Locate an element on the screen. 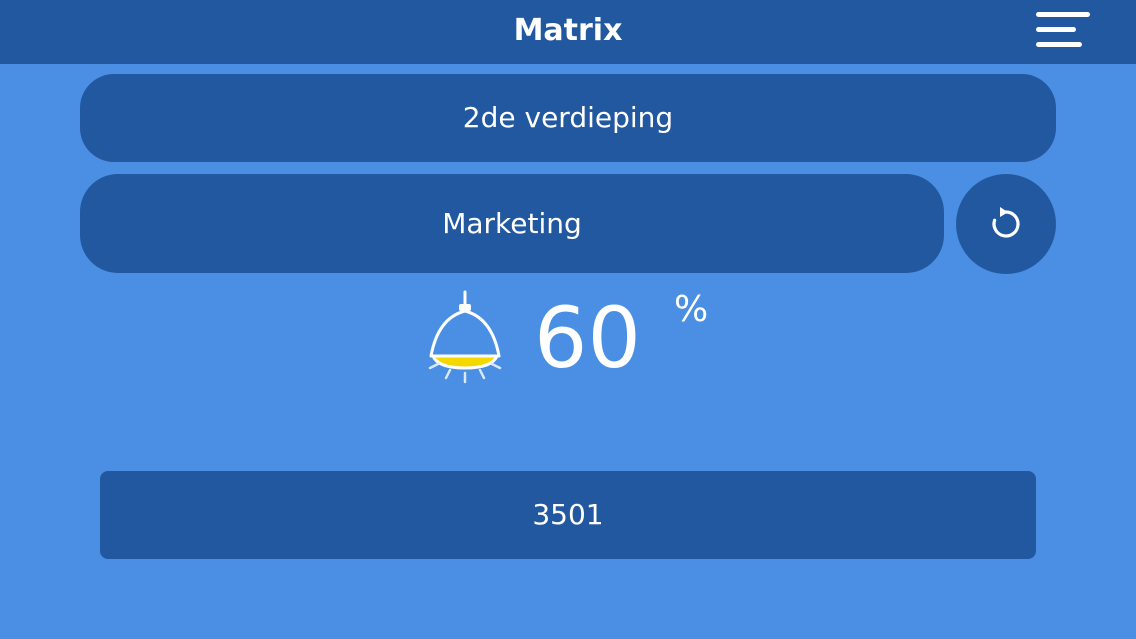 This screenshot has height=639, width=1136. refresh-icon is located at coordinates (1006, 222).